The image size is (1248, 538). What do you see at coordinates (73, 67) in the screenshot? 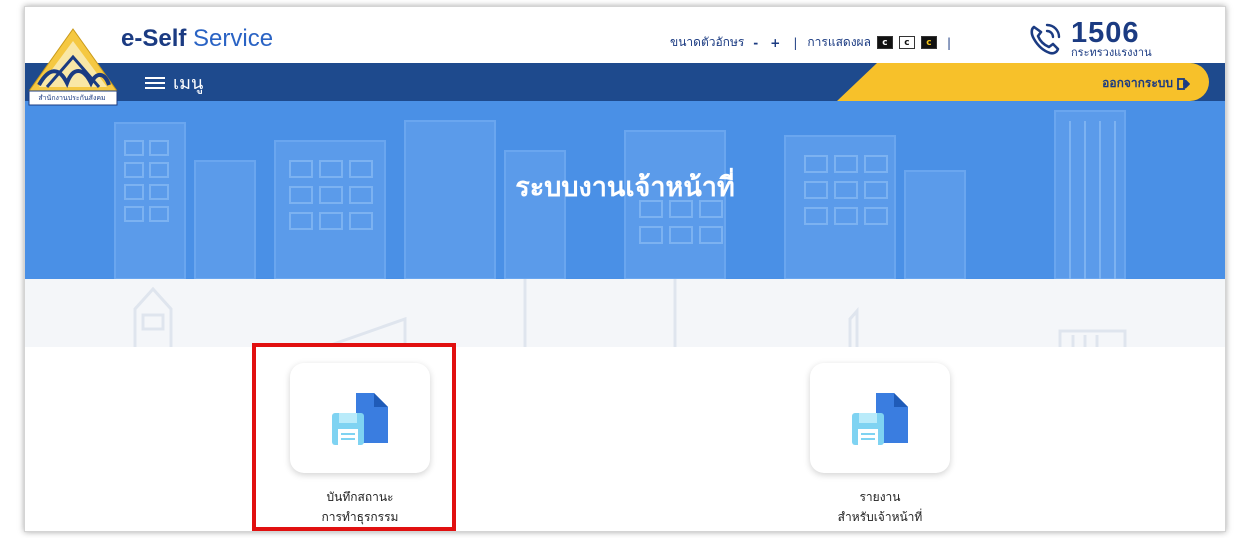
I see `sso-logo` at bounding box center [73, 67].